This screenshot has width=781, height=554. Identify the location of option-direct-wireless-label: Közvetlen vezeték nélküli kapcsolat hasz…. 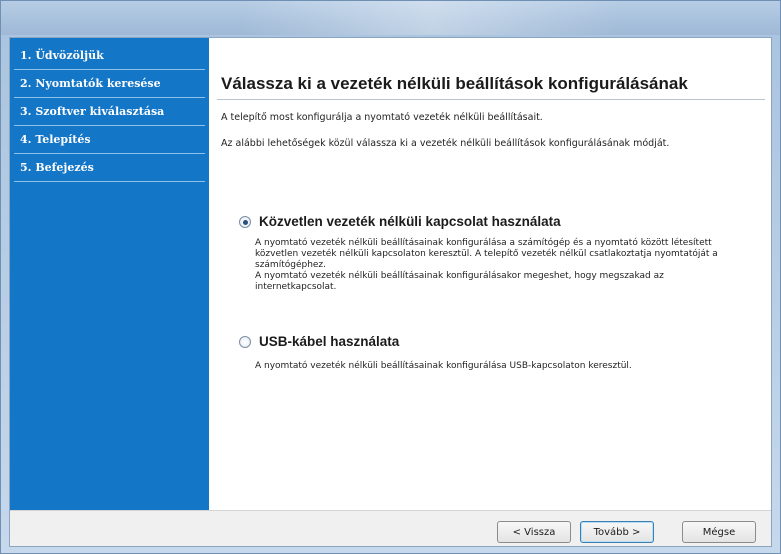
(410, 221).